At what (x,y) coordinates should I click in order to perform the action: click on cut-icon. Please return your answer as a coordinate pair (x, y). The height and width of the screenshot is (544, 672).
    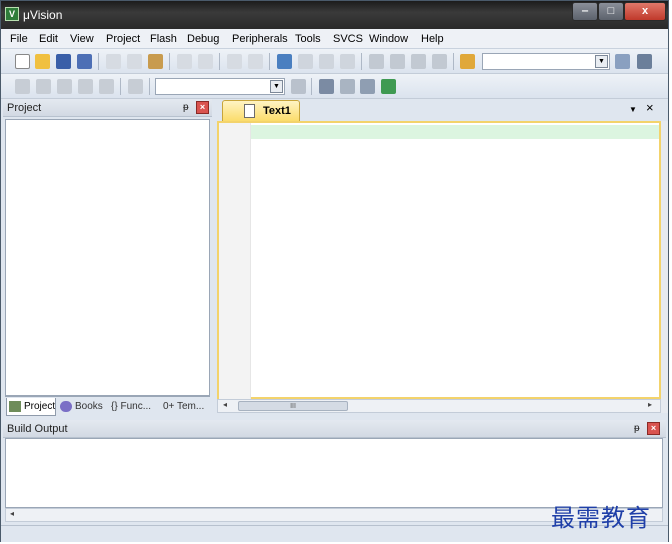
    Looking at the image, I should click on (113, 61).